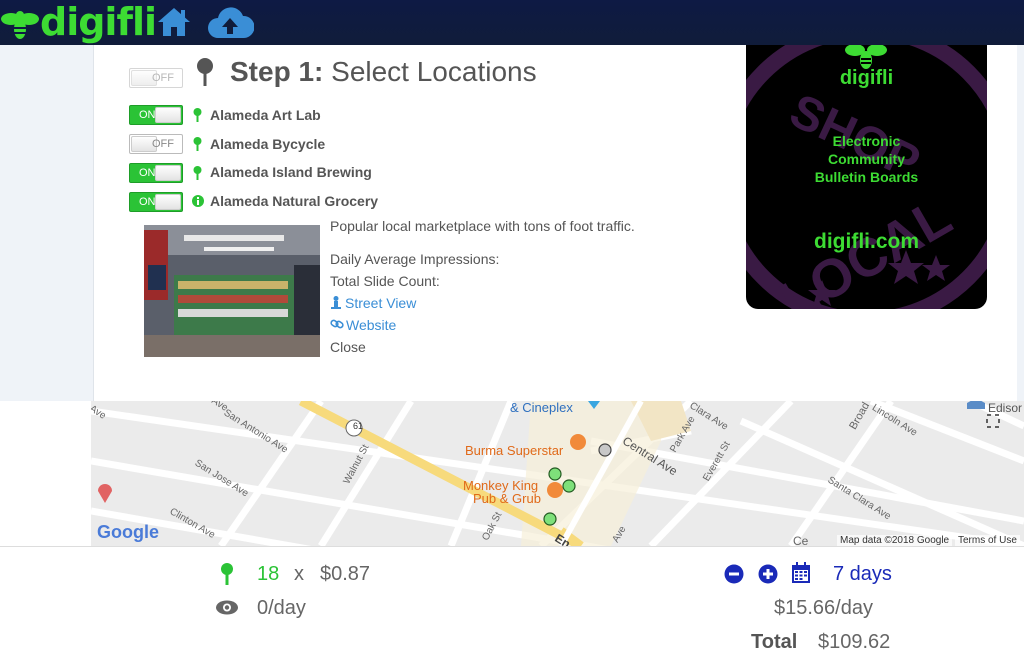 The width and height of the screenshot is (1024, 660). I want to click on google-logo: Google, so click(128, 532).